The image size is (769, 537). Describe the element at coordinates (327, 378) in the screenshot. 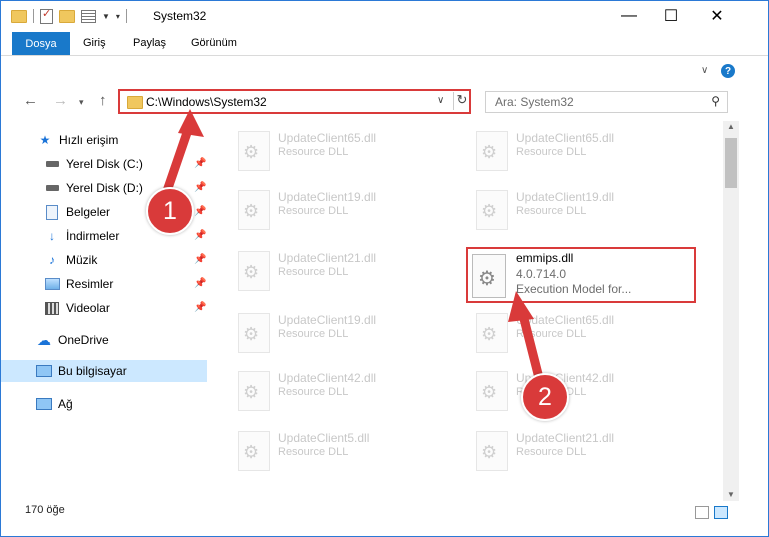

I see `file-name: UpdateClient42.dll` at that location.